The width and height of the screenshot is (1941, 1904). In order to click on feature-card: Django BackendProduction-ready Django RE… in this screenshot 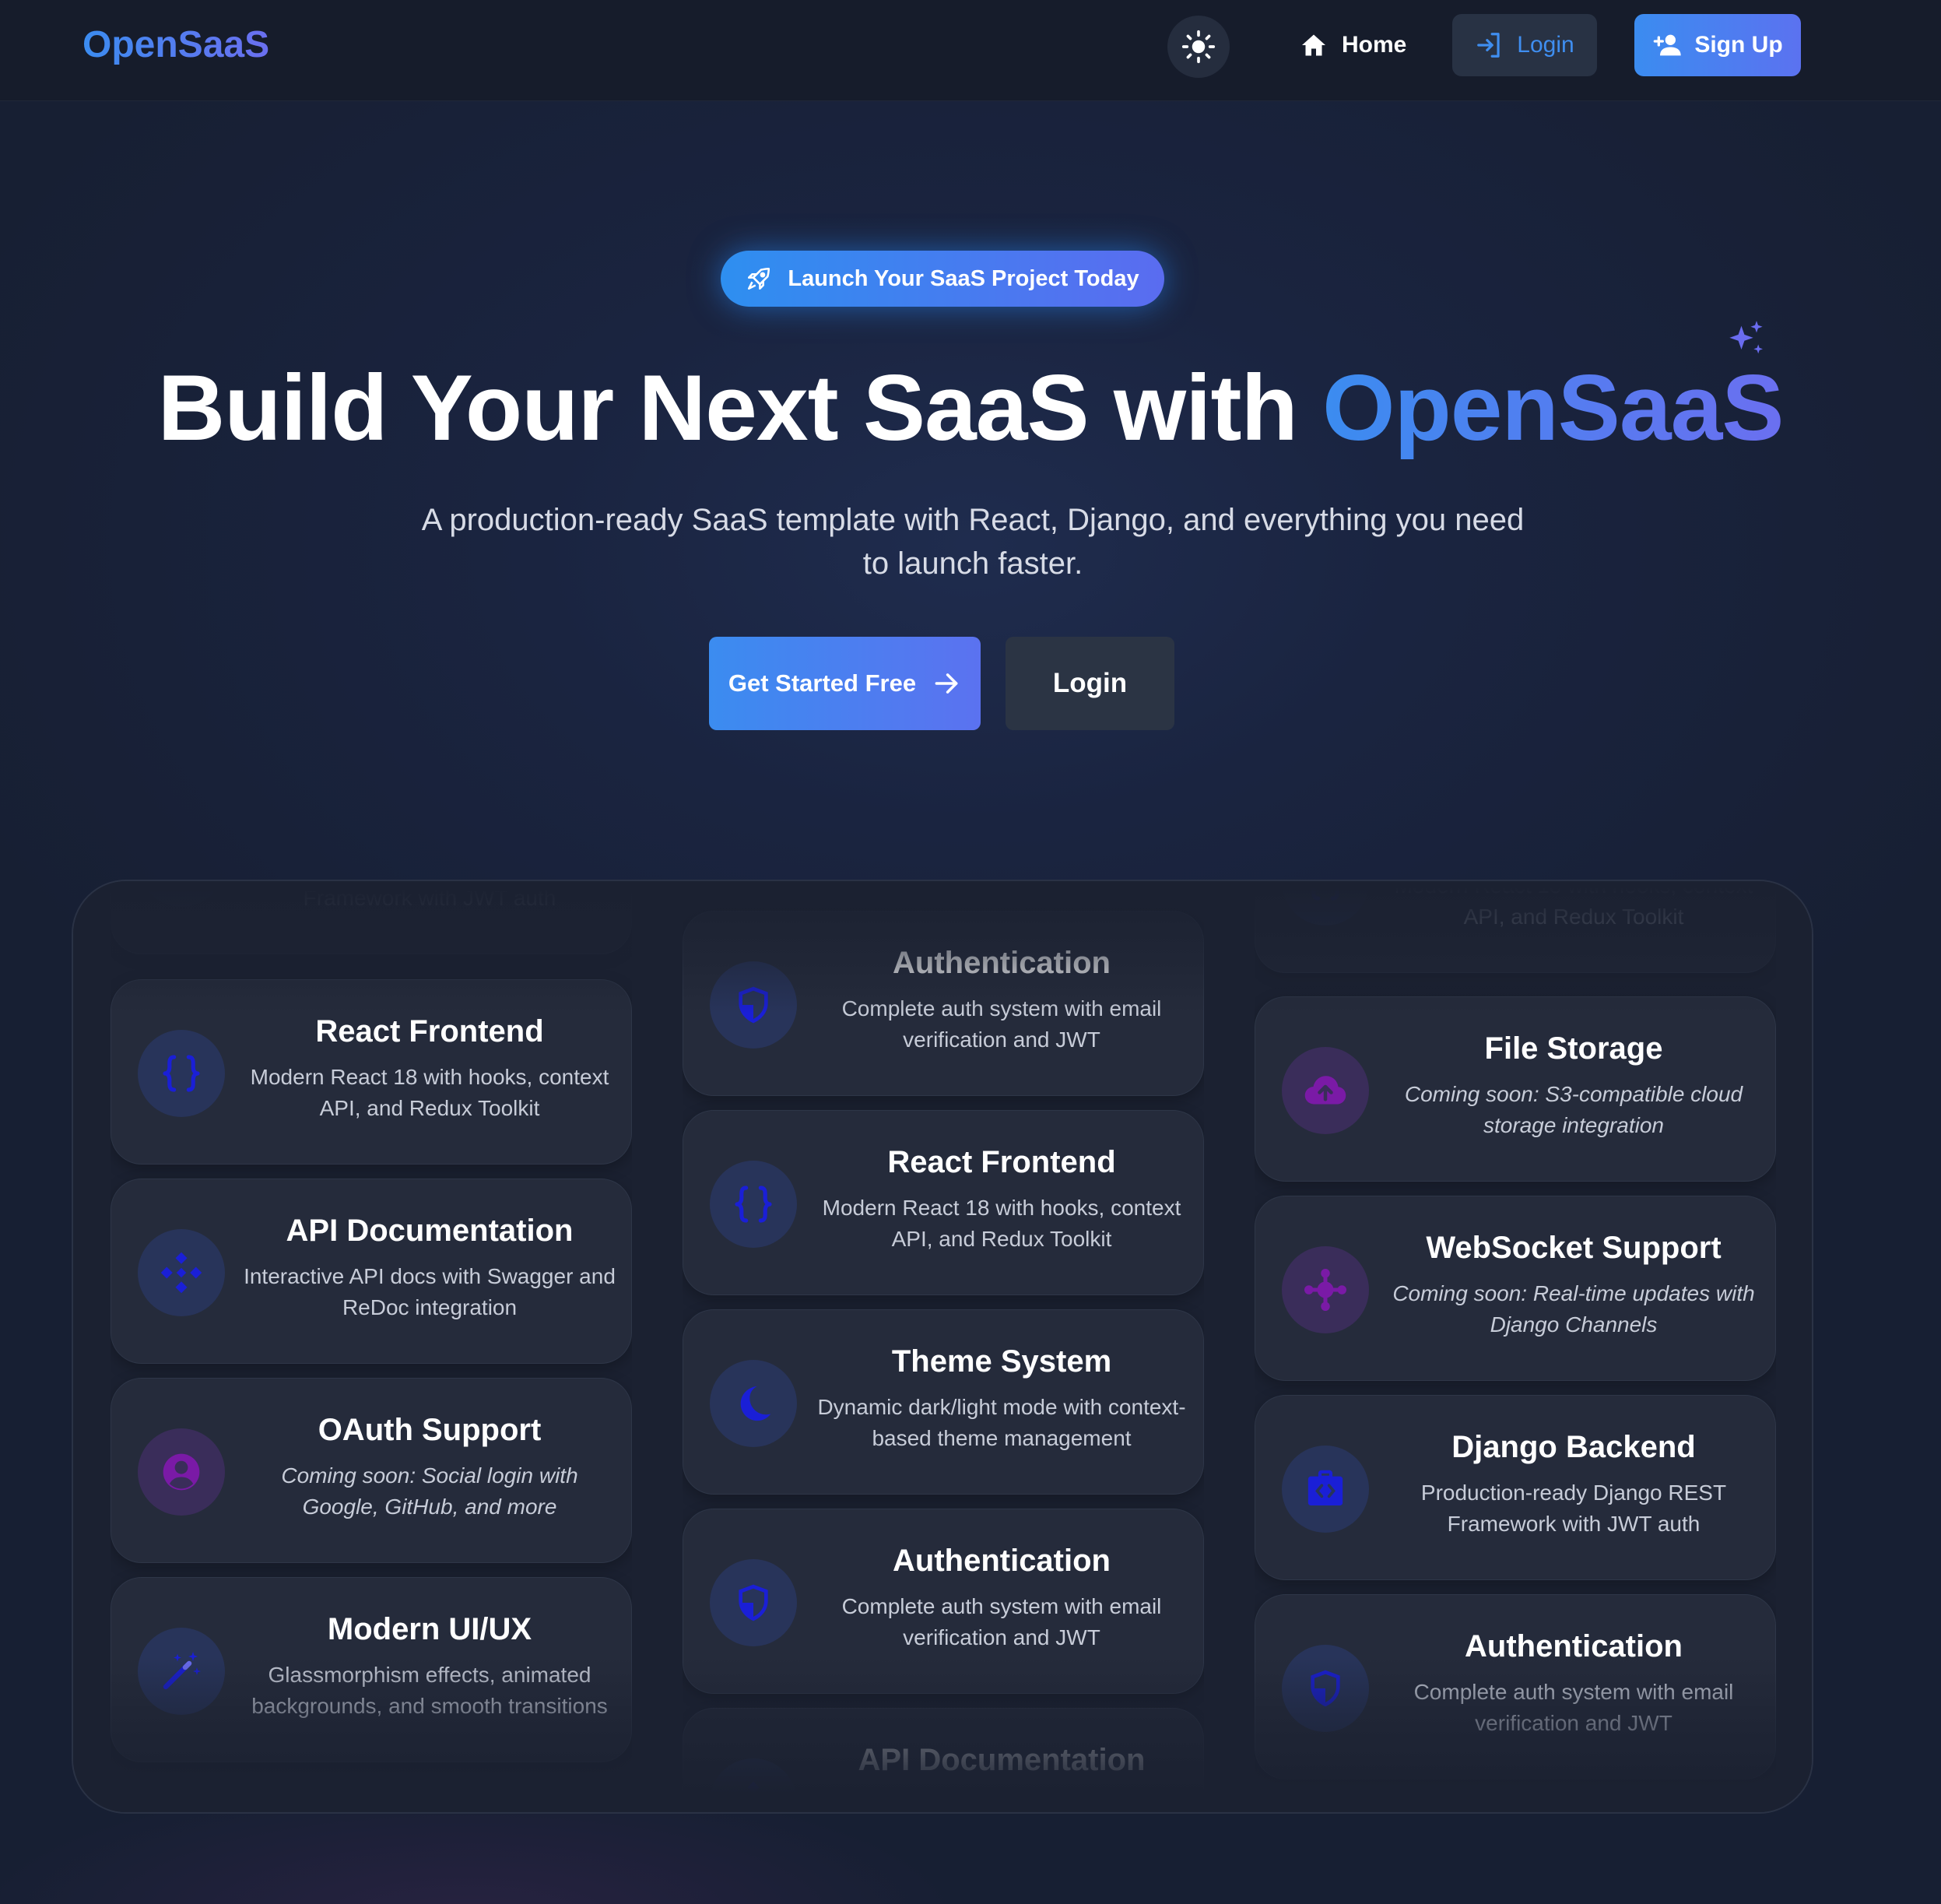, I will do `click(371, 918)`.